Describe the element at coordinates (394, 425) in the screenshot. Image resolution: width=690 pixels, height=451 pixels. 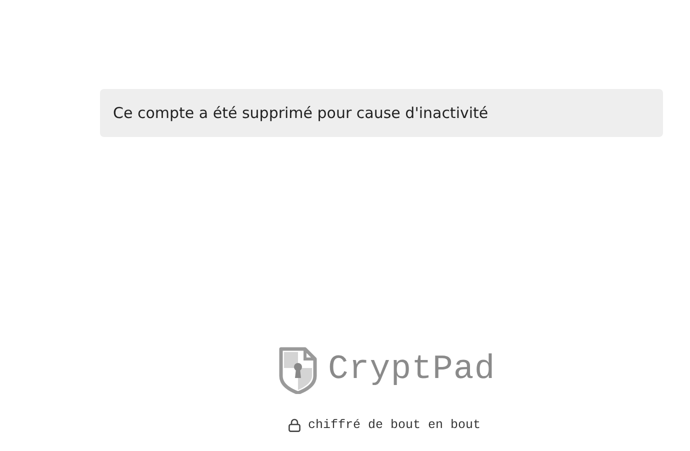
I see `encryption-note: chiffré de bout en bout` at that location.